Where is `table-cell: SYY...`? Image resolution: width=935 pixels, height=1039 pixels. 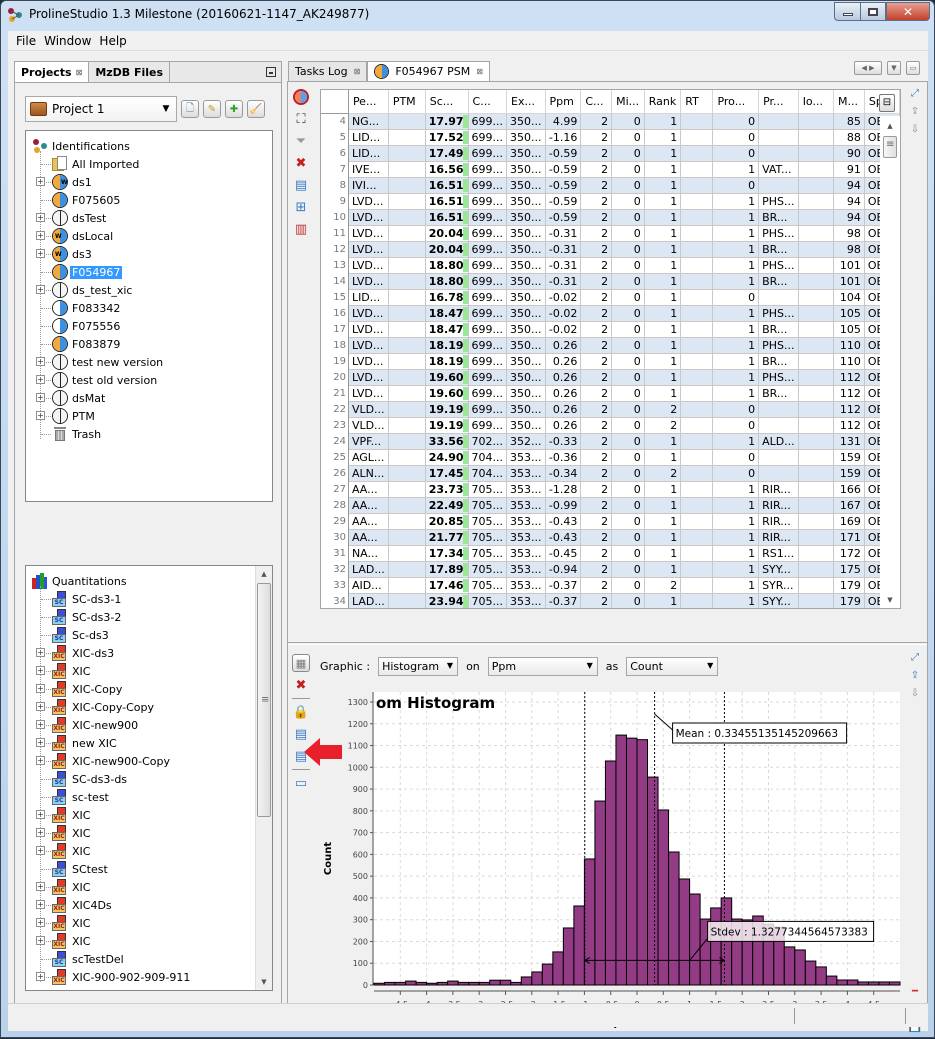 table-cell: SYY... is located at coordinates (778, 600).